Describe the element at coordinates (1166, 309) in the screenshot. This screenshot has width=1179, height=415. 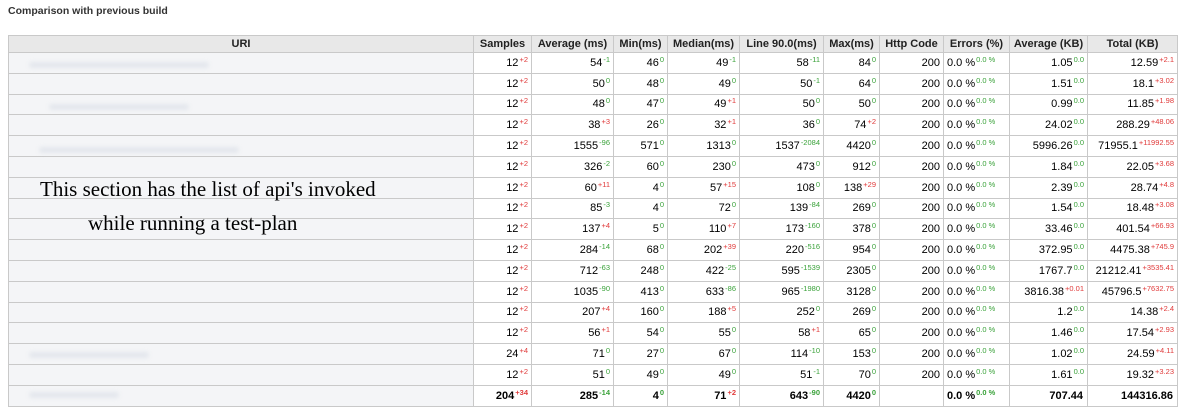
I see `total-kb-delta: +2.4` at that location.